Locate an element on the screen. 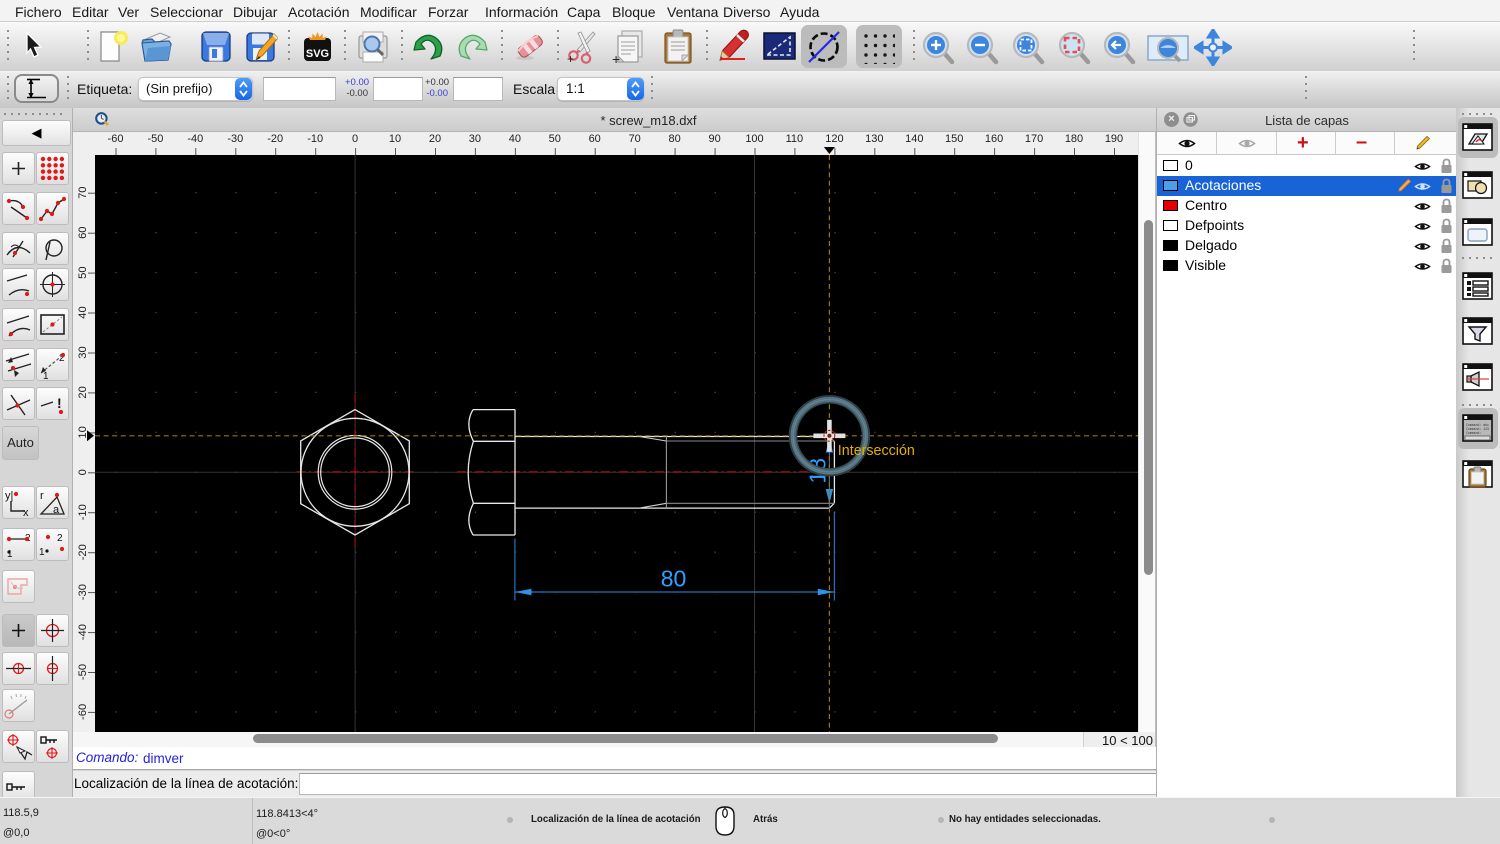 The image size is (1500, 844). svg-text: 140 is located at coordinates (914, 139).